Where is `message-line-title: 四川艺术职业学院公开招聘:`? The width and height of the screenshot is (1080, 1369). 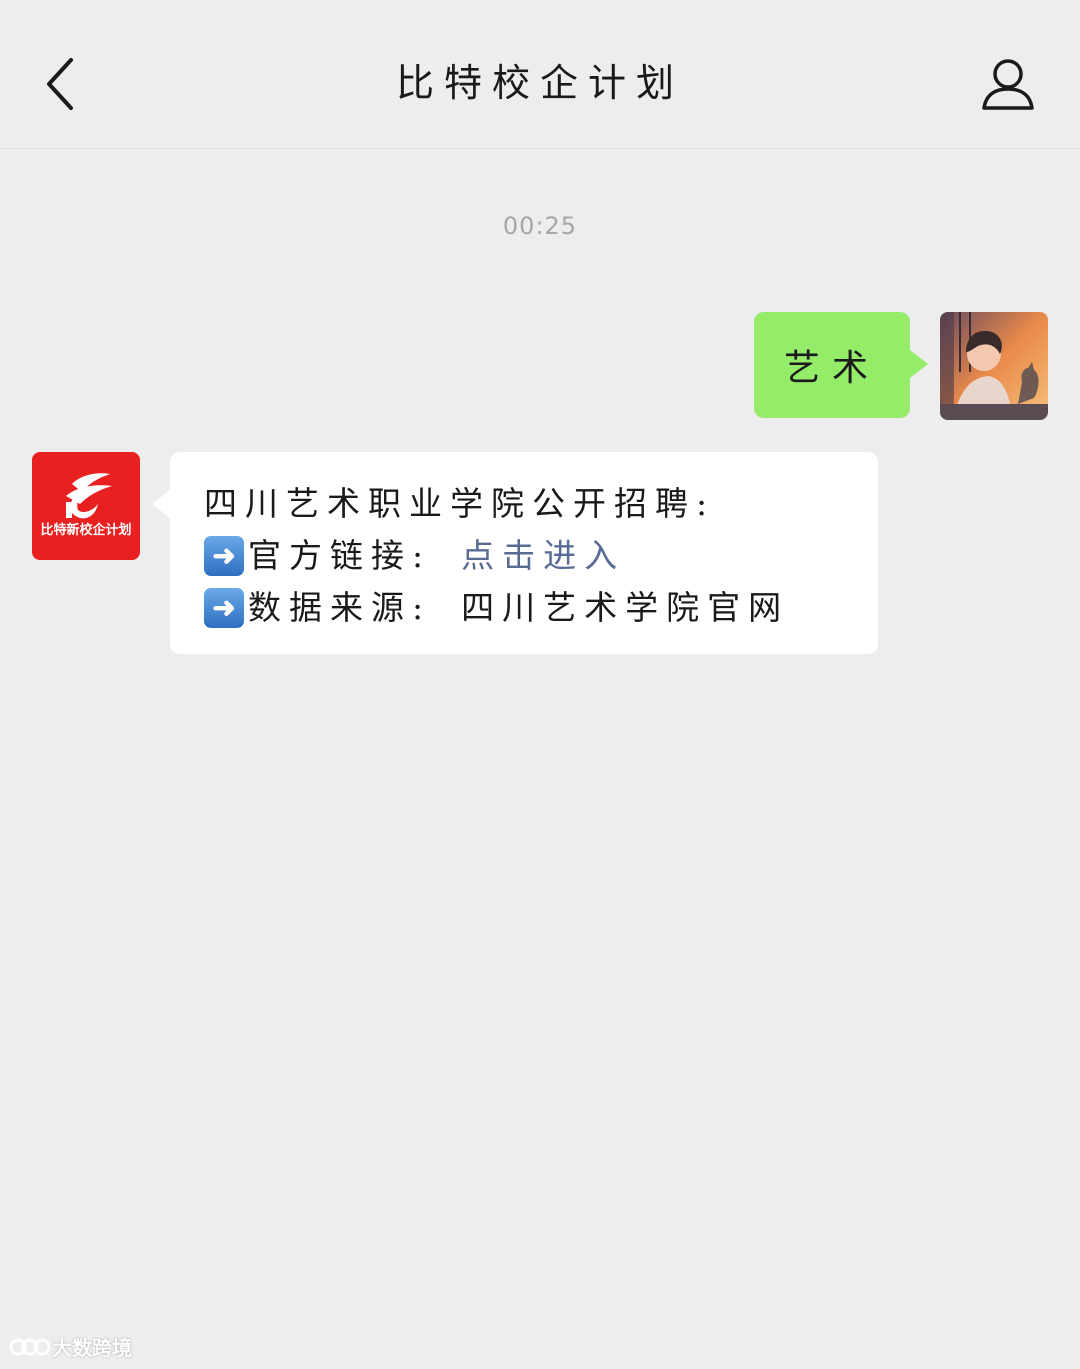 message-line-title: 四川艺术职业学院公开招聘: is located at coordinates (524, 504).